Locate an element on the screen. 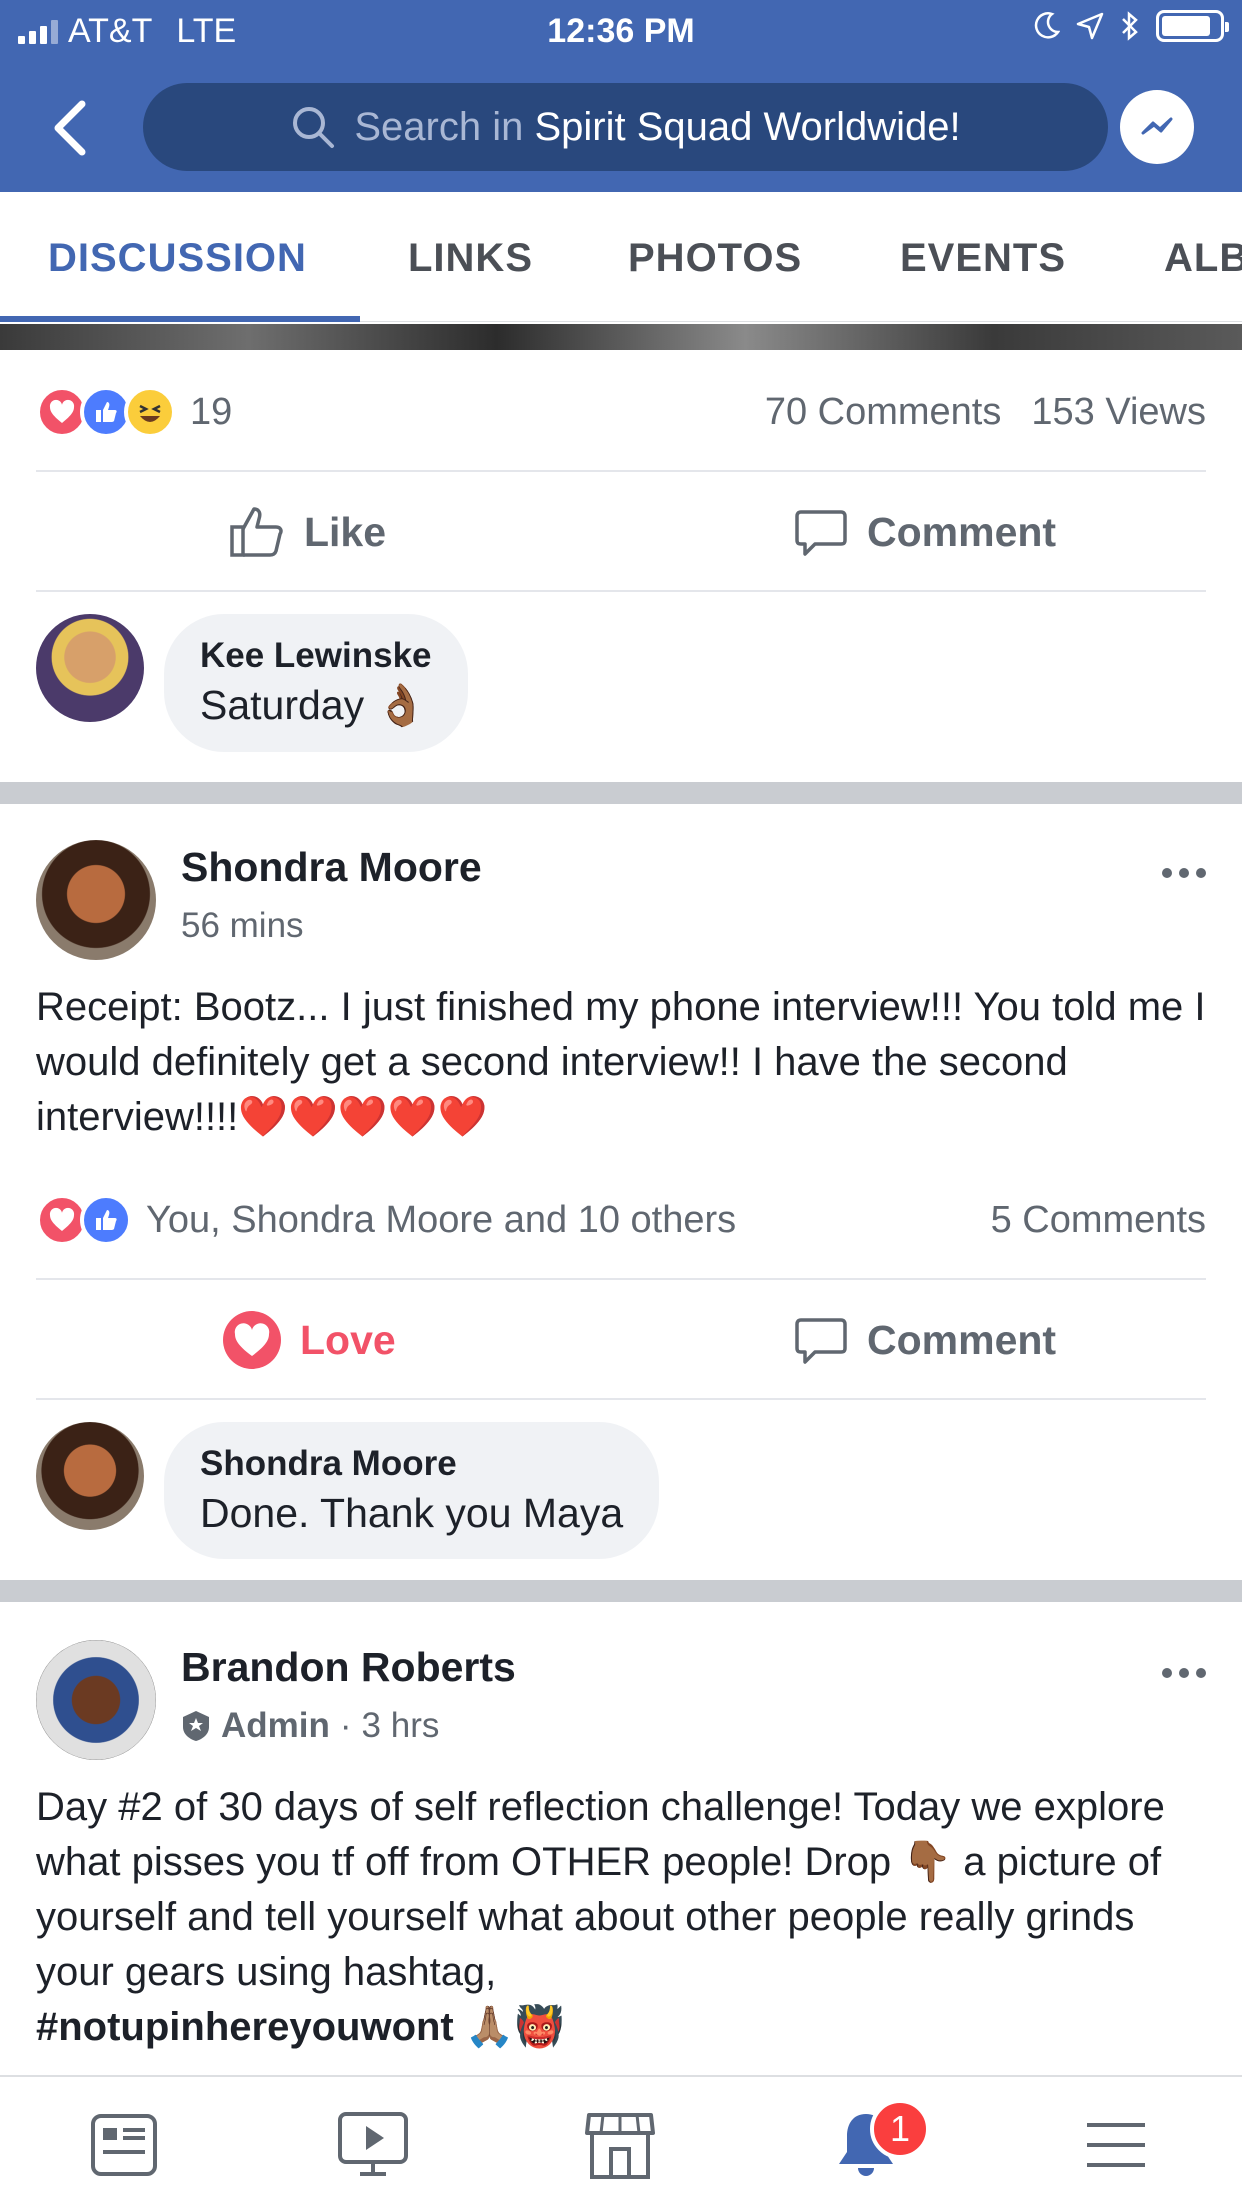  menu-tab is located at coordinates (1116, 2145).